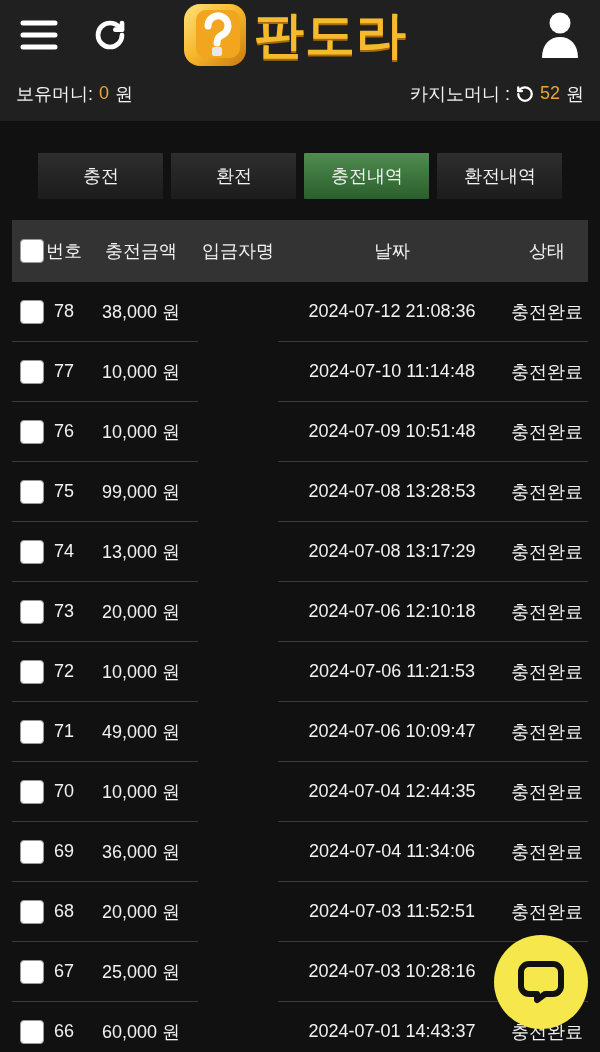 The width and height of the screenshot is (600, 1052). I want to click on date-cell: 2024-07-06 10:09:47, so click(392, 731).